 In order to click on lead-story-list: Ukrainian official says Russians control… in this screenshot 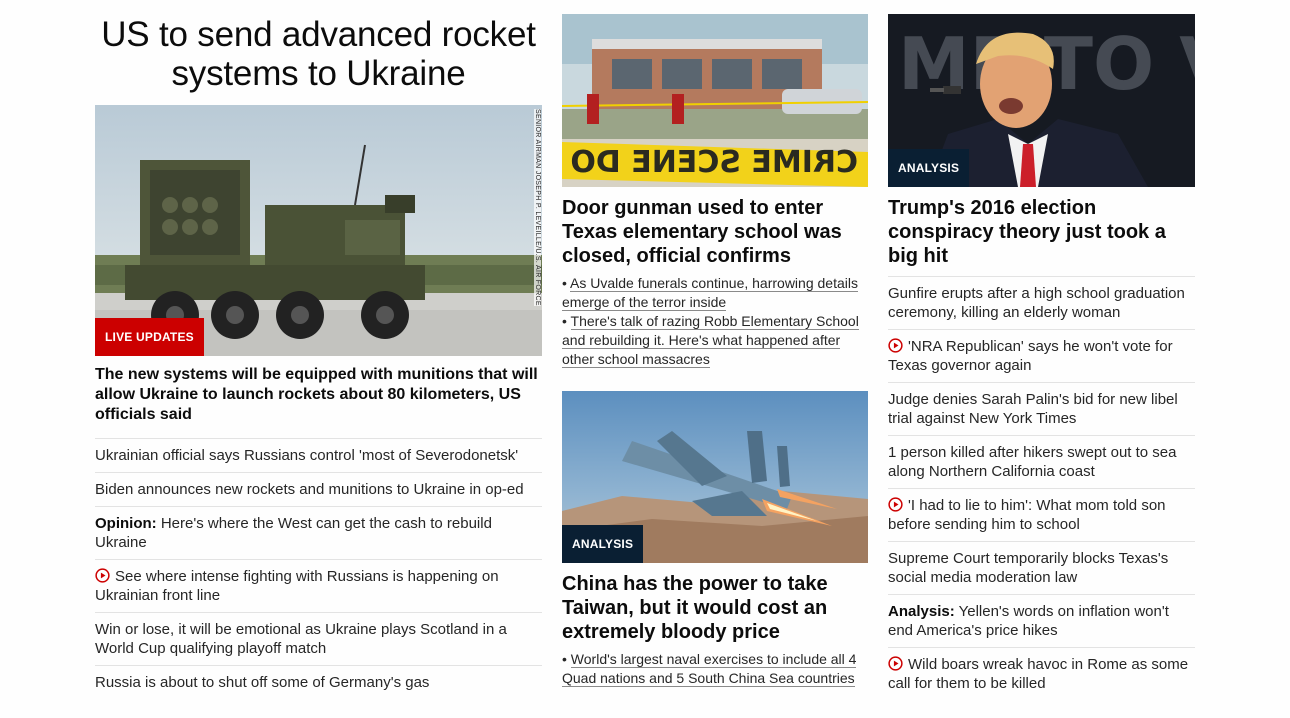, I will do `click(318, 569)`.